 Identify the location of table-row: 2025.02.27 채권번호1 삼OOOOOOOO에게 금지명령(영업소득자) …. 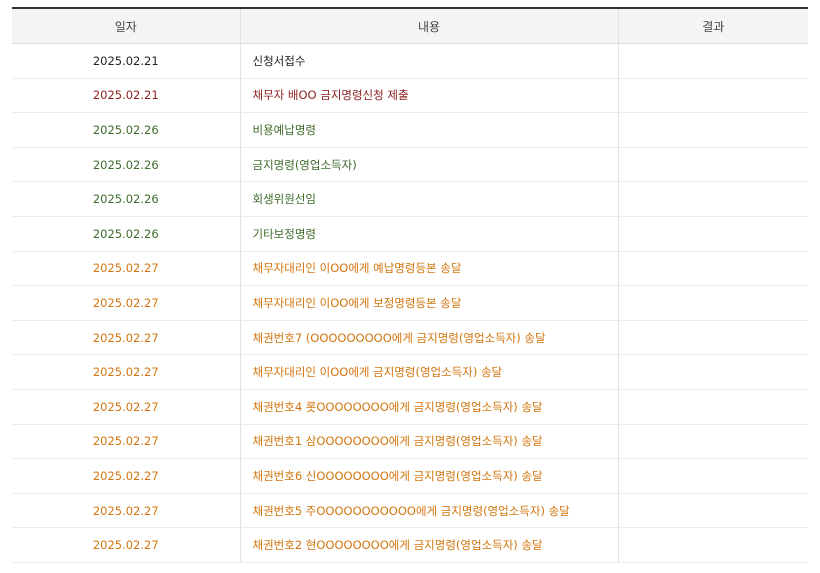
(410, 442).